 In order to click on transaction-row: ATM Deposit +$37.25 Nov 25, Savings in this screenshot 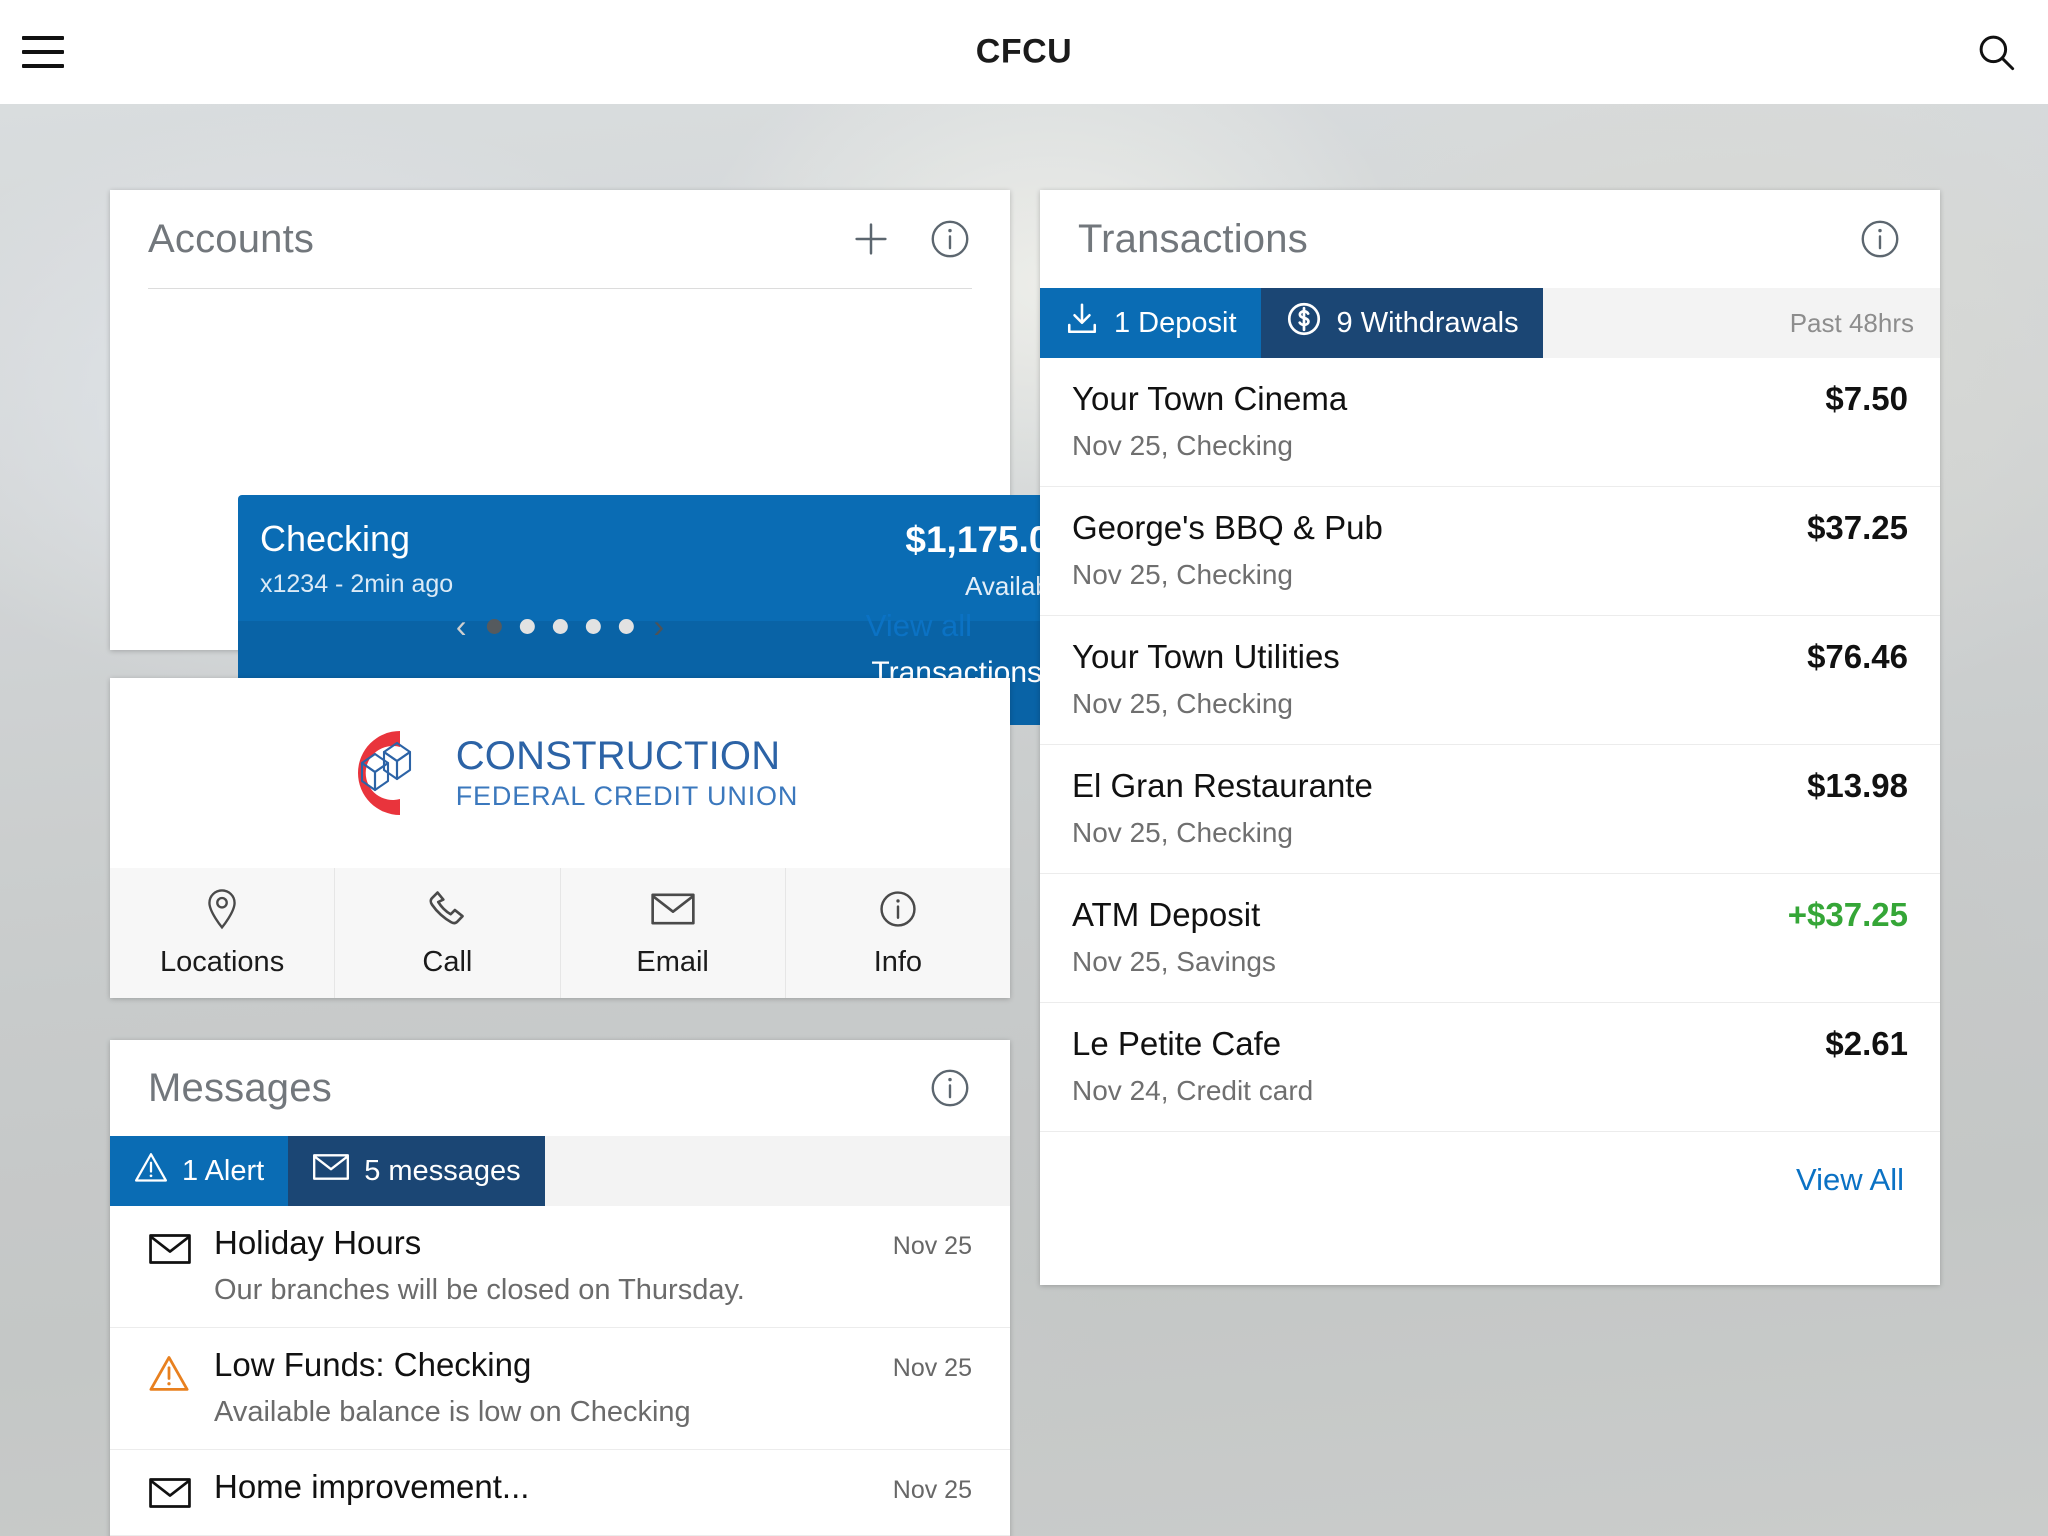, I will do `click(1490, 938)`.